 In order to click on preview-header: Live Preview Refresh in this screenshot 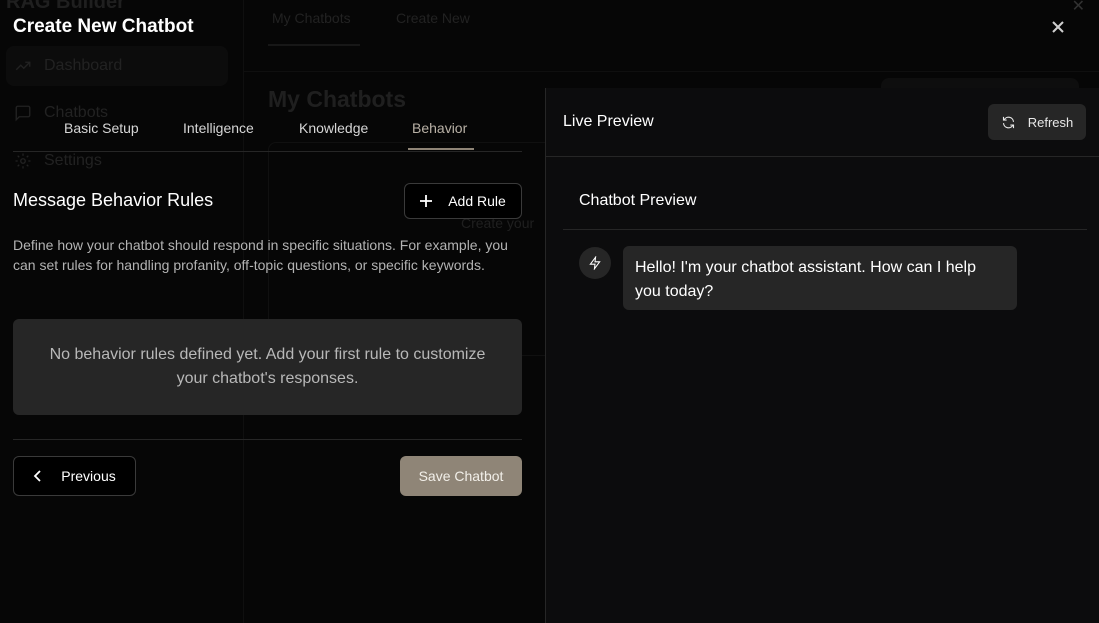, I will do `click(822, 122)`.